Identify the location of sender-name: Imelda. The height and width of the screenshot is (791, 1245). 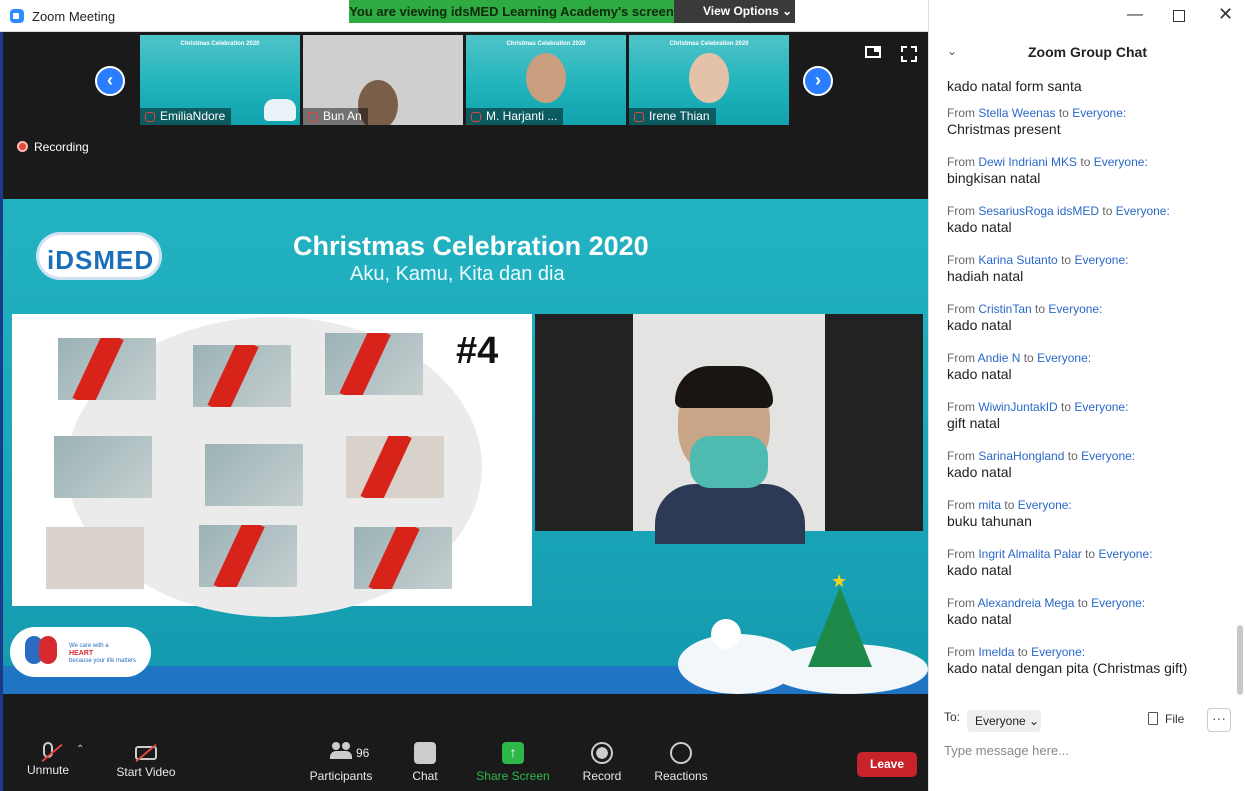
(996, 652).